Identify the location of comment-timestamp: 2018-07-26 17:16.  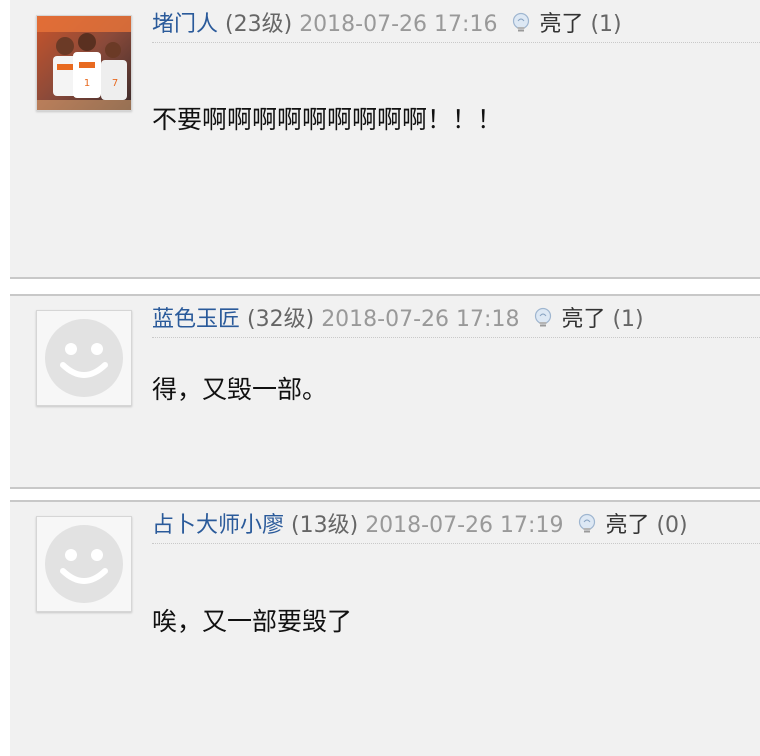
(398, 24).